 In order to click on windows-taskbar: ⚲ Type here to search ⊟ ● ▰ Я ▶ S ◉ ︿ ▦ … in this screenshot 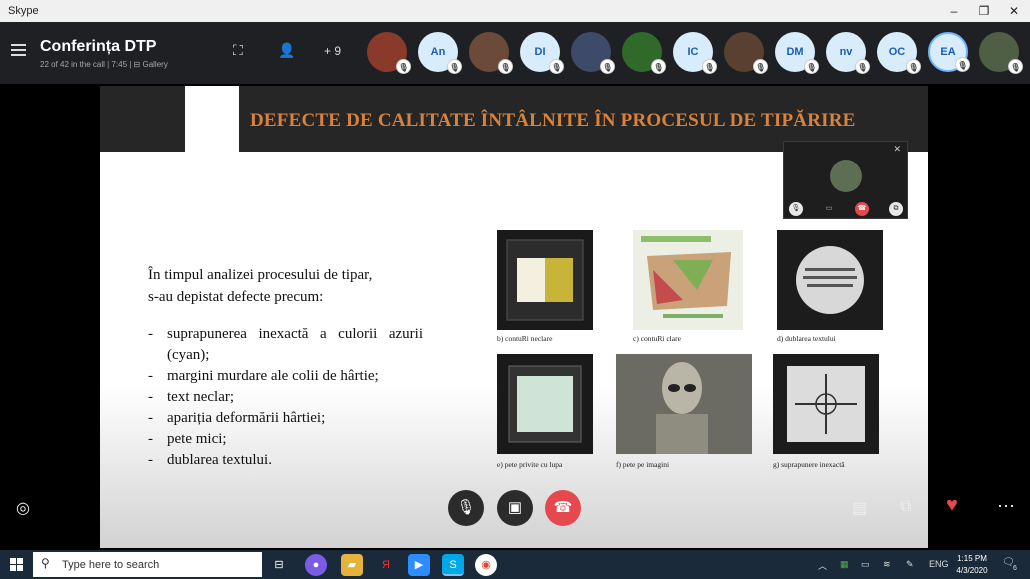, I will do `click(515, 564)`.